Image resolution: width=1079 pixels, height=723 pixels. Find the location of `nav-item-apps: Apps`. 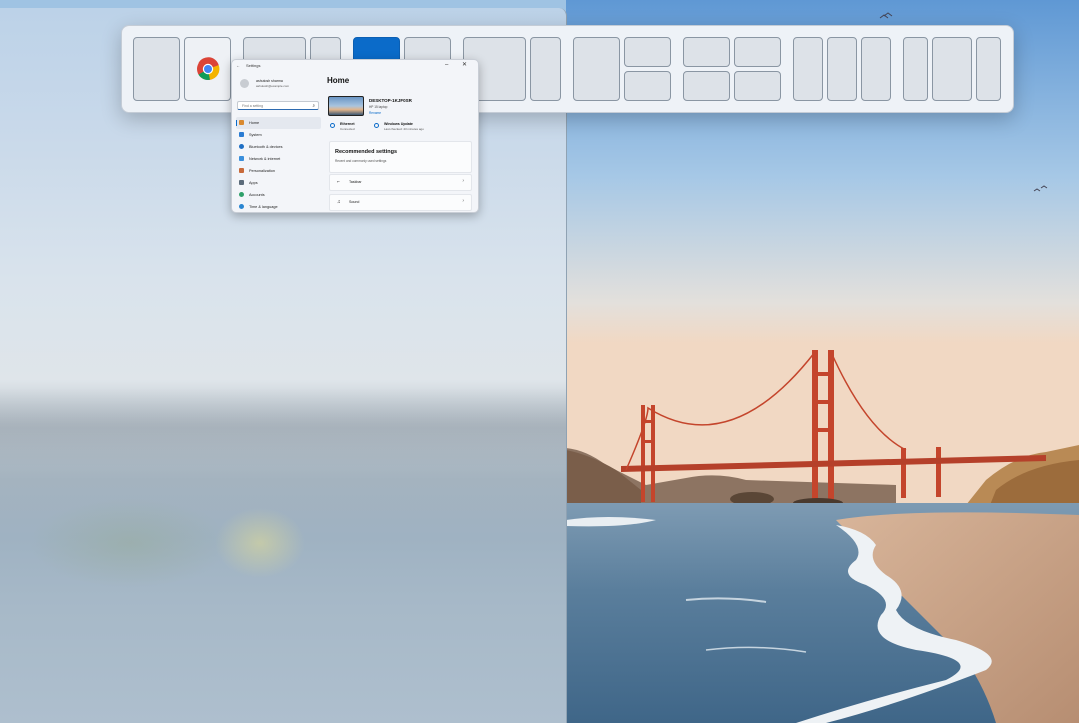

nav-item-apps: Apps is located at coordinates (278, 183).